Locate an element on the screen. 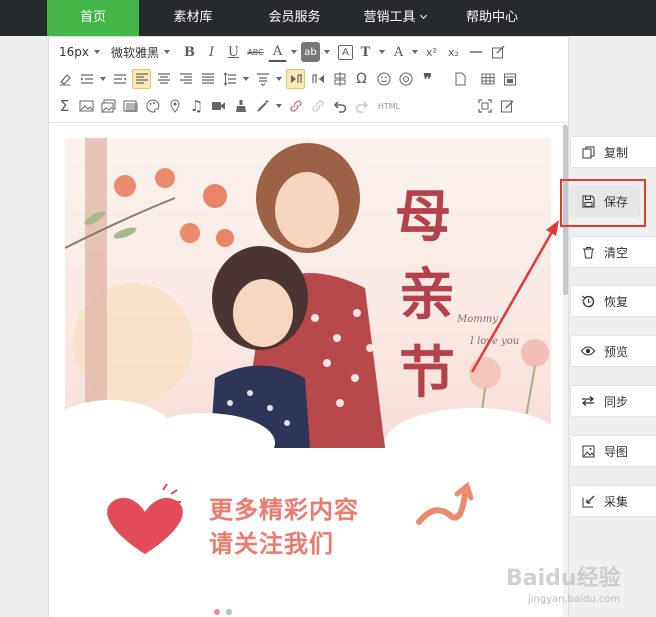 This screenshot has width=656, height=617. superscript-button: x² is located at coordinates (431, 52).